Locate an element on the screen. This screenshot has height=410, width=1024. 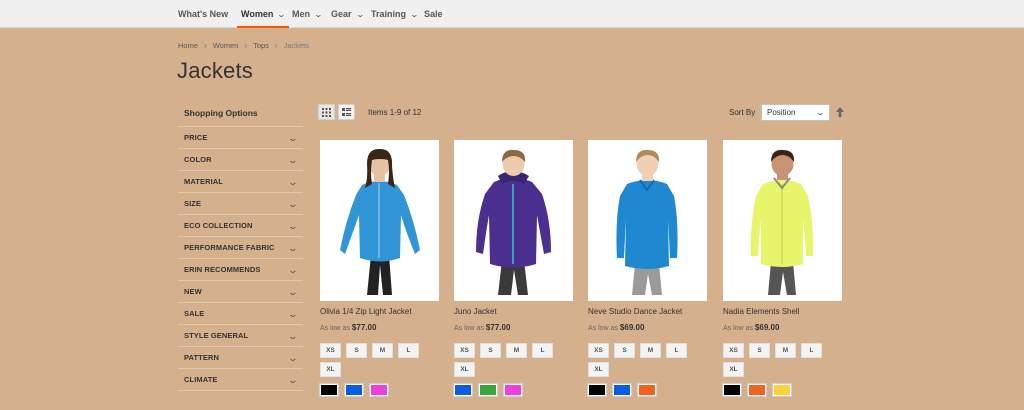
nav-item-men: Men ⌄ is located at coordinates (307, 14).